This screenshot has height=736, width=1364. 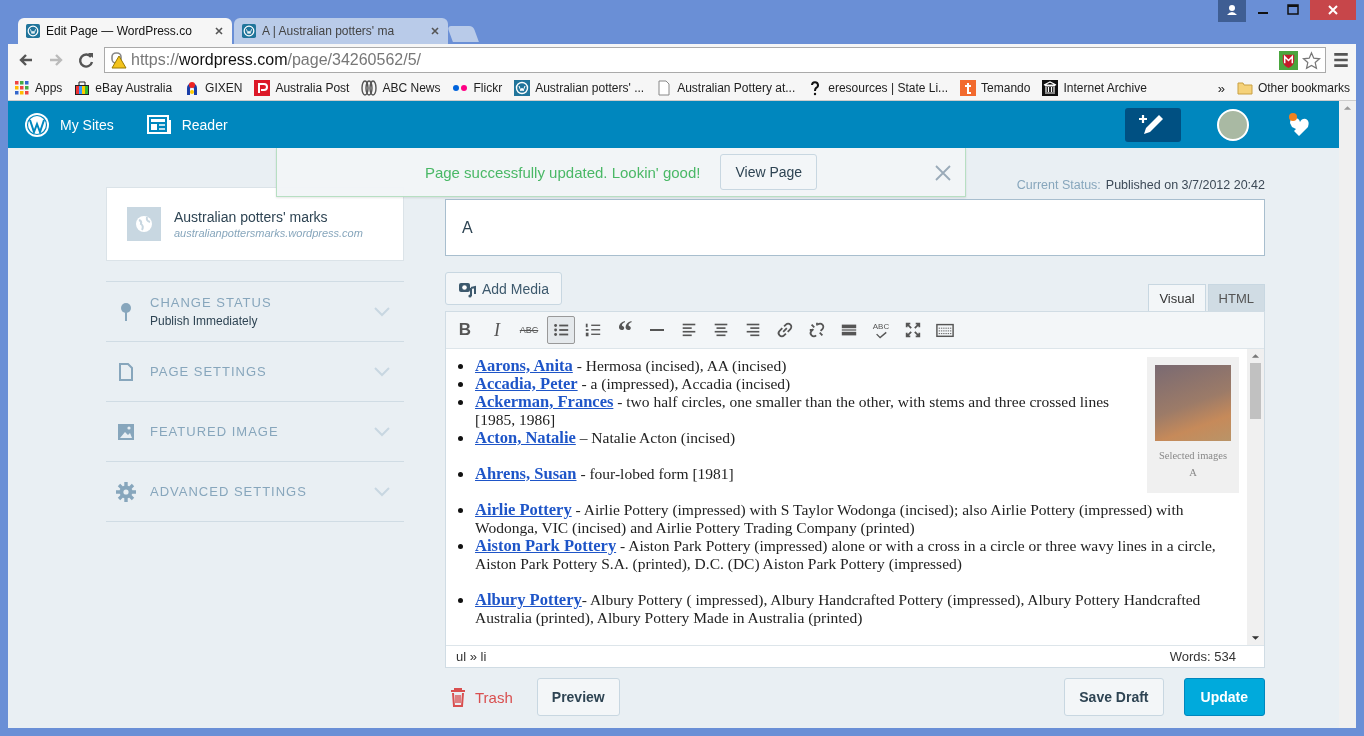 I want to click on title-field: A, so click(x=855, y=227).